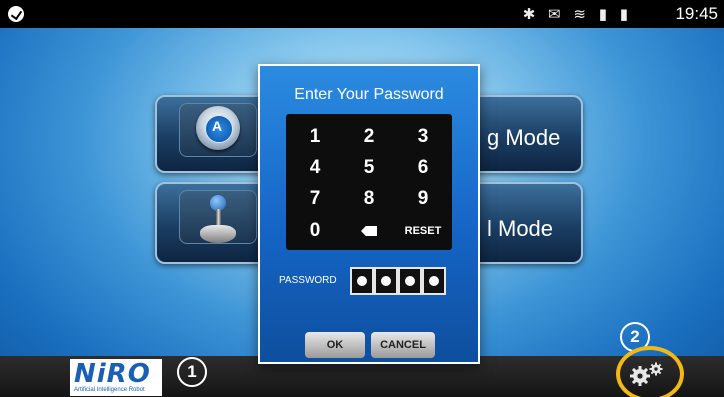  Describe the element at coordinates (192, 372) in the screenshot. I see `callout-1: 1` at that location.